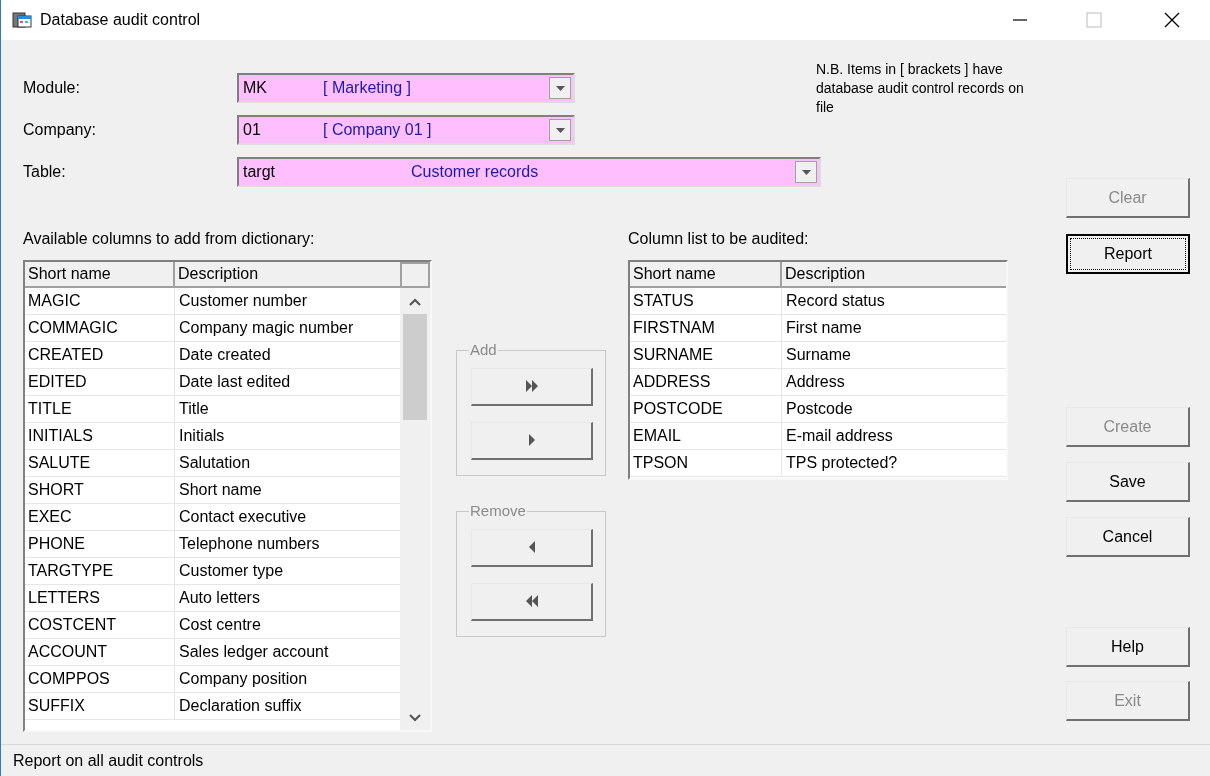 Image resolution: width=1210 pixels, height=776 pixels. Describe the element at coordinates (60, 130) in the screenshot. I see `field-label: Company:` at that location.